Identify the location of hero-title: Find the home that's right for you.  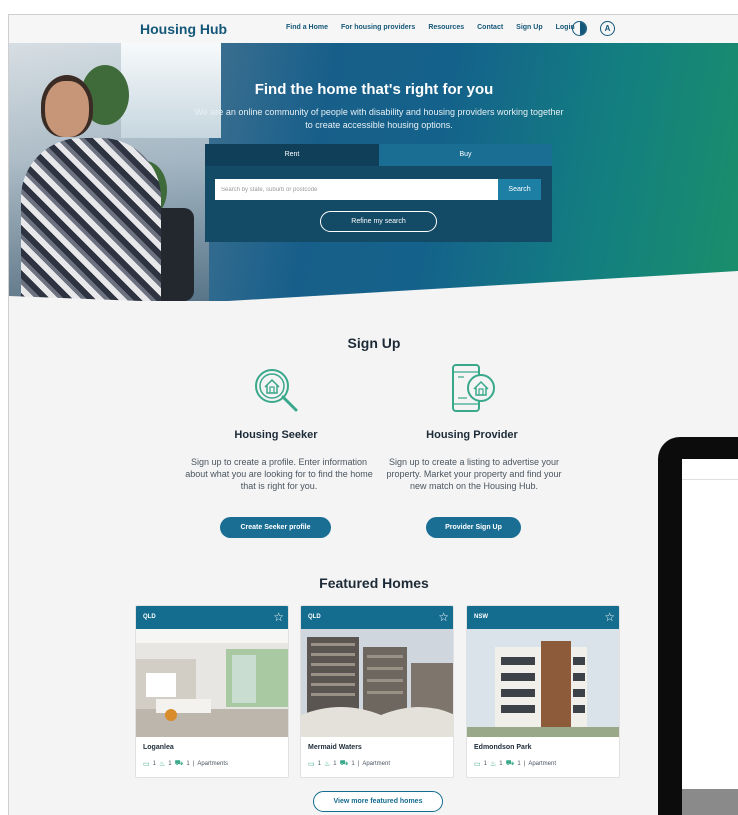
(374, 89).